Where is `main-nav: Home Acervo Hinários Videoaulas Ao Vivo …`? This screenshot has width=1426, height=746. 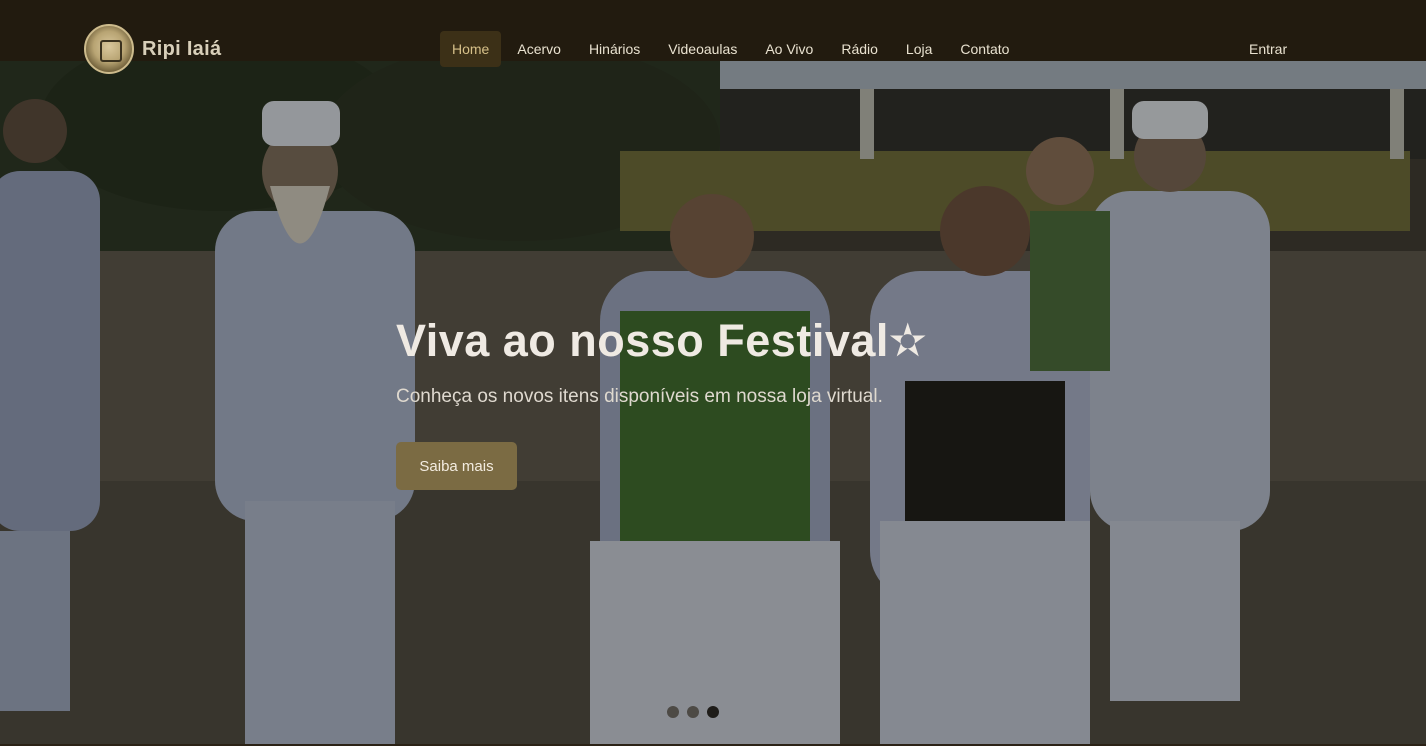 main-nav: Home Acervo Hinários Videoaulas Ao Vivo … is located at coordinates (732, 49).